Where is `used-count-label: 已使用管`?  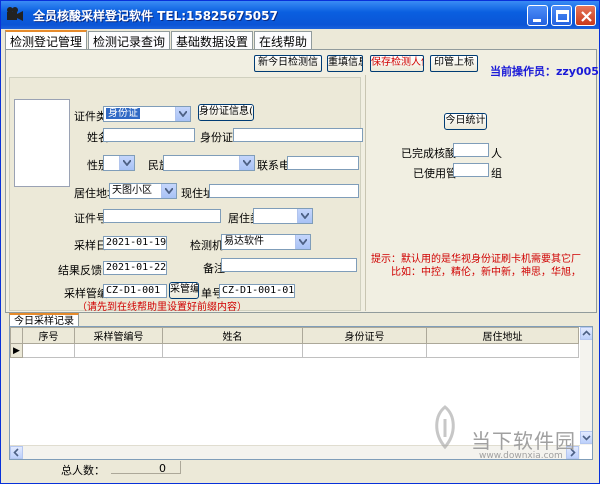
used-count-label: 已使用管 is located at coordinates (435, 173).